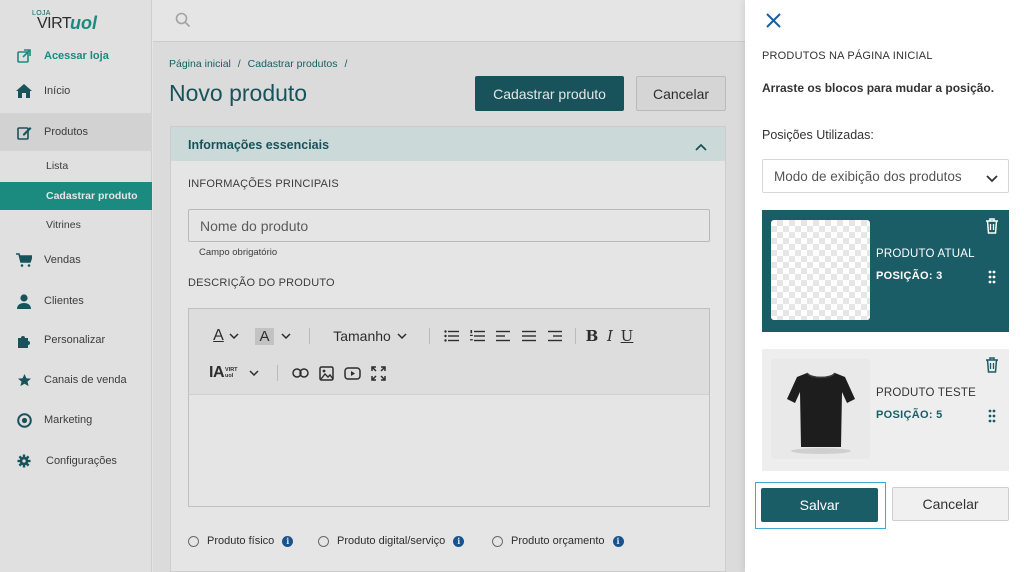 The height and width of the screenshot is (572, 1024). Describe the element at coordinates (992, 178) in the screenshot. I see `chevron-down-icon` at that location.